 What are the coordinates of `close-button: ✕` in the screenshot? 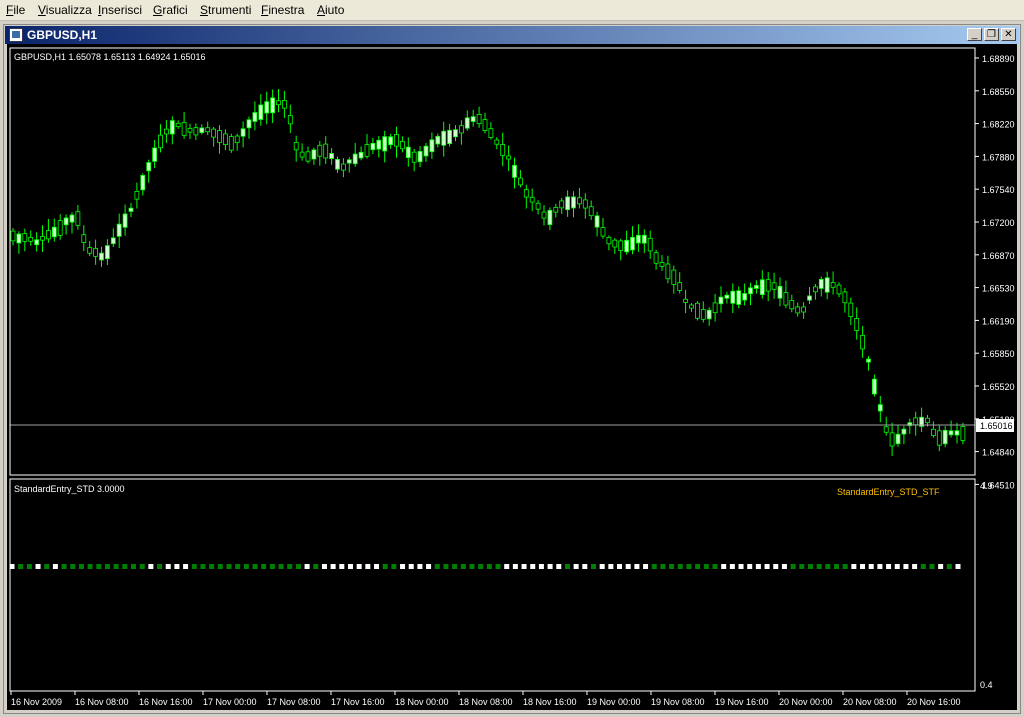 It's located at (1008, 34).